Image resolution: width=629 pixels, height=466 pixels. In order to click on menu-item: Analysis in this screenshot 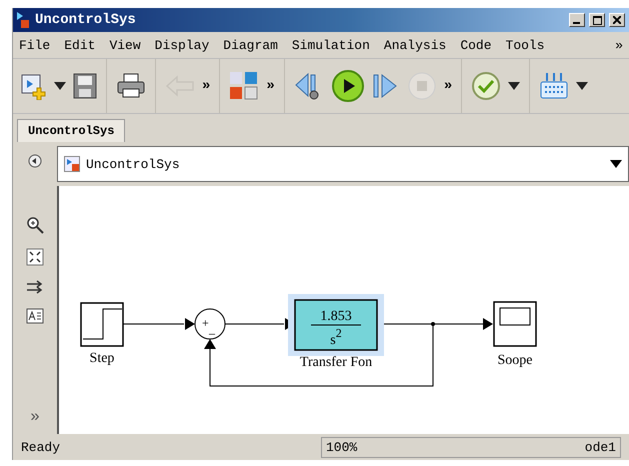, I will do `click(415, 45)`.